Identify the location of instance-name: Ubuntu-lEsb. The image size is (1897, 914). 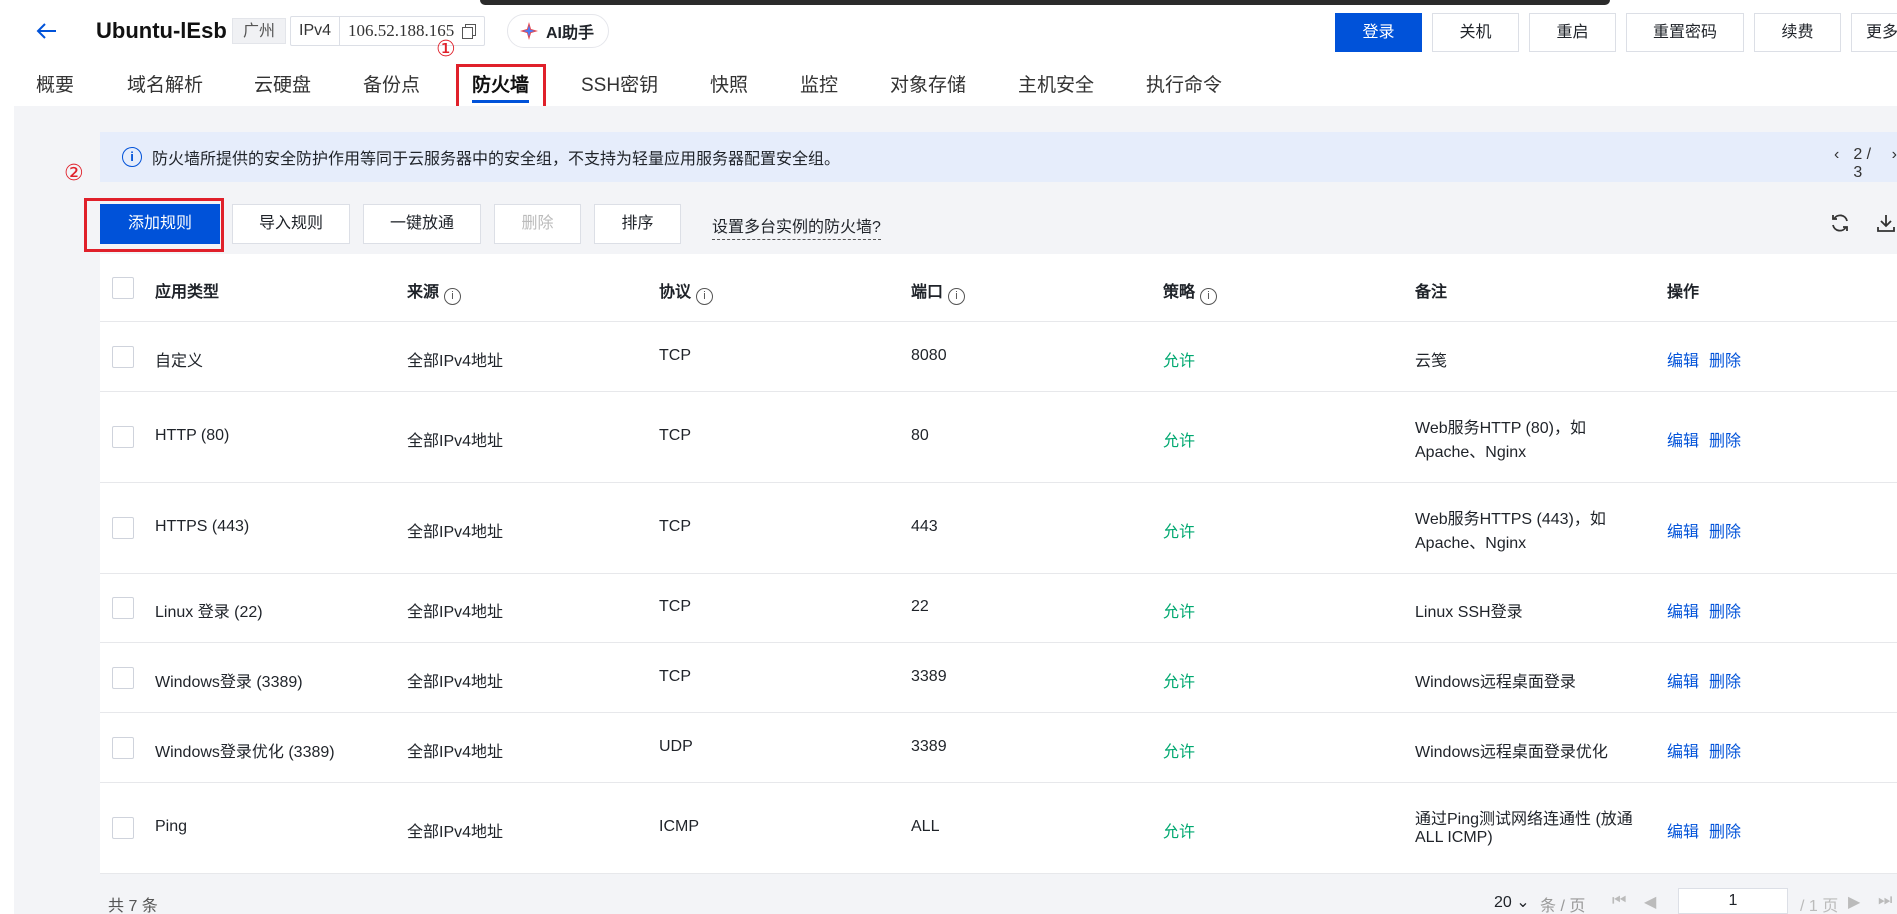
(161, 30).